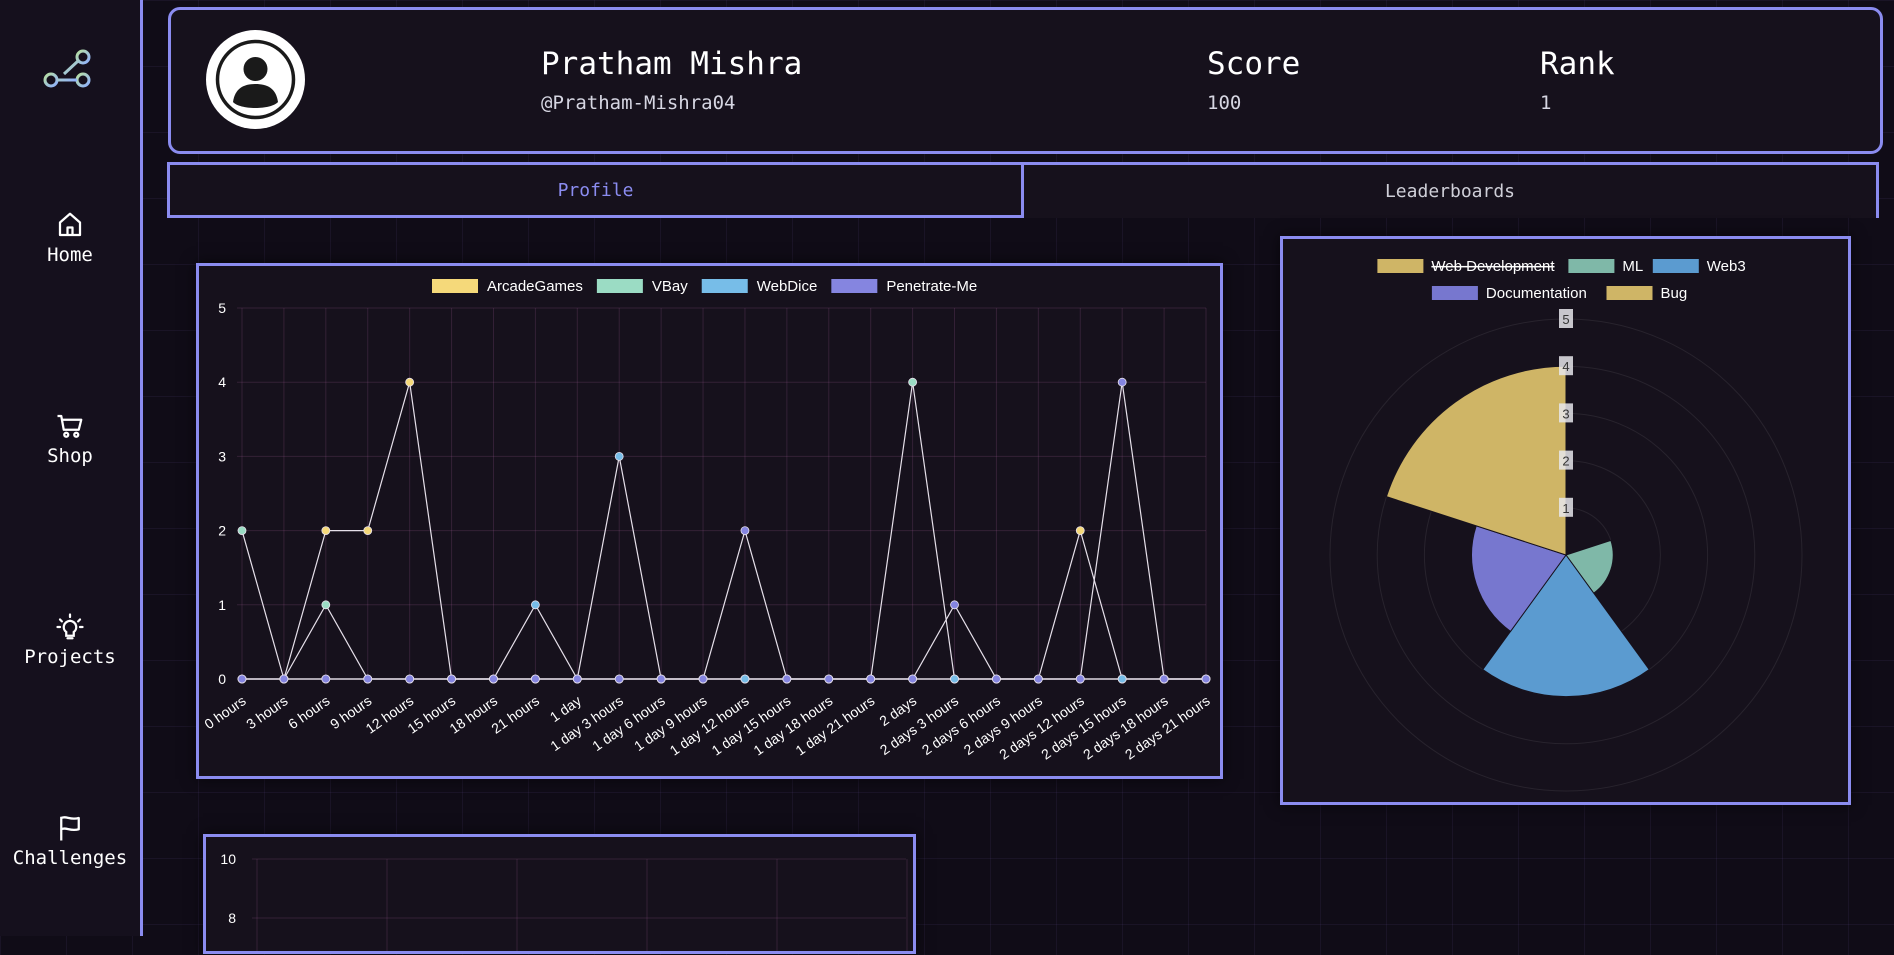 The width and height of the screenshot is (1894, 955). I want to click on avatar, so click(255, 79).